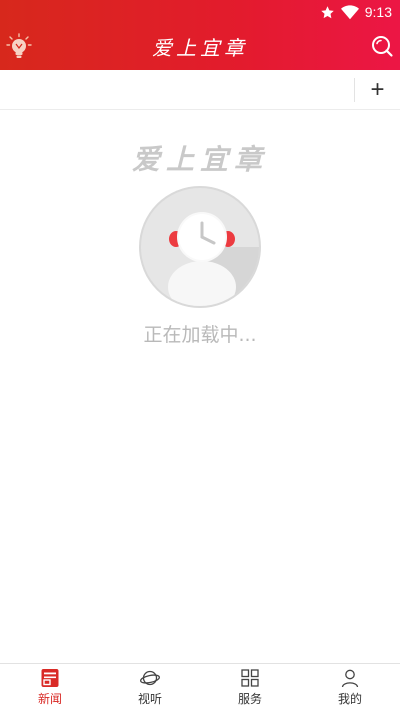 The height and width of the screenshot is (711, 400). What do you see at coordinates (349, 11) in the screenshot?
I see `wifi-icon` at bounding box center [349, 11].